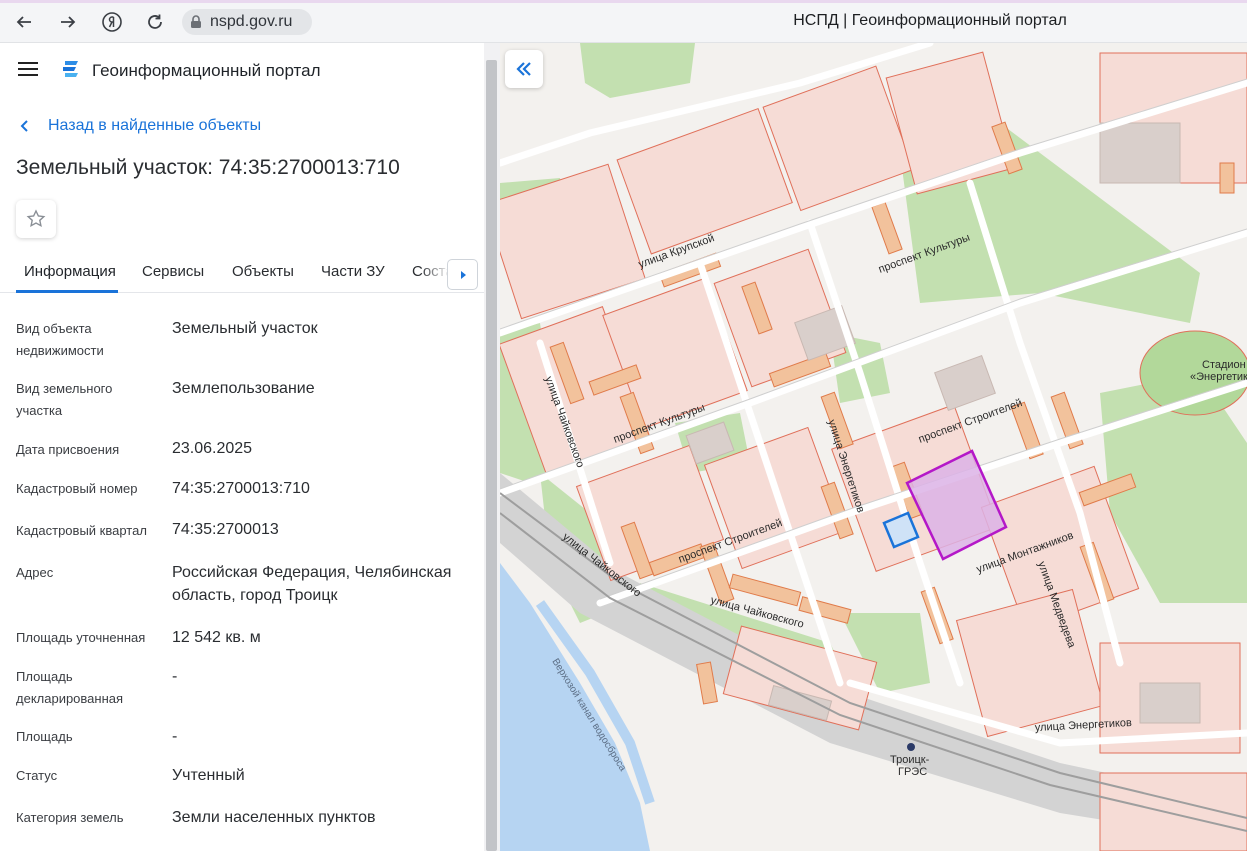 Image resolution: width=1247 pixels, height=851 pixels. What do you see at coordinates (70, 271) in the screenshot?
I see `tab-information: Информация` at bounding box center [70, 271].